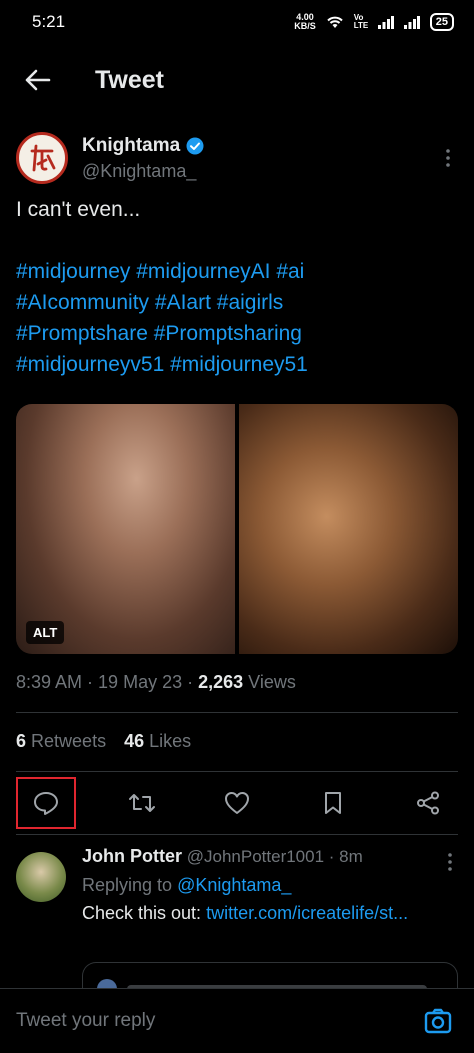 The image size is (474, 1053). What do you see at coordinates (255, 856) in the screenshot?
I see `reply-author-handle: @JohnPotter1001` at bounding box center [255, 856].